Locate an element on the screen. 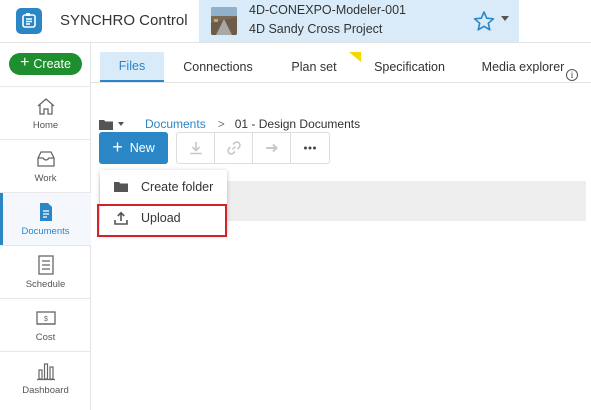 The width and height of the screenshot is (591, 410). link-icon is located at coordinates (233, 148).